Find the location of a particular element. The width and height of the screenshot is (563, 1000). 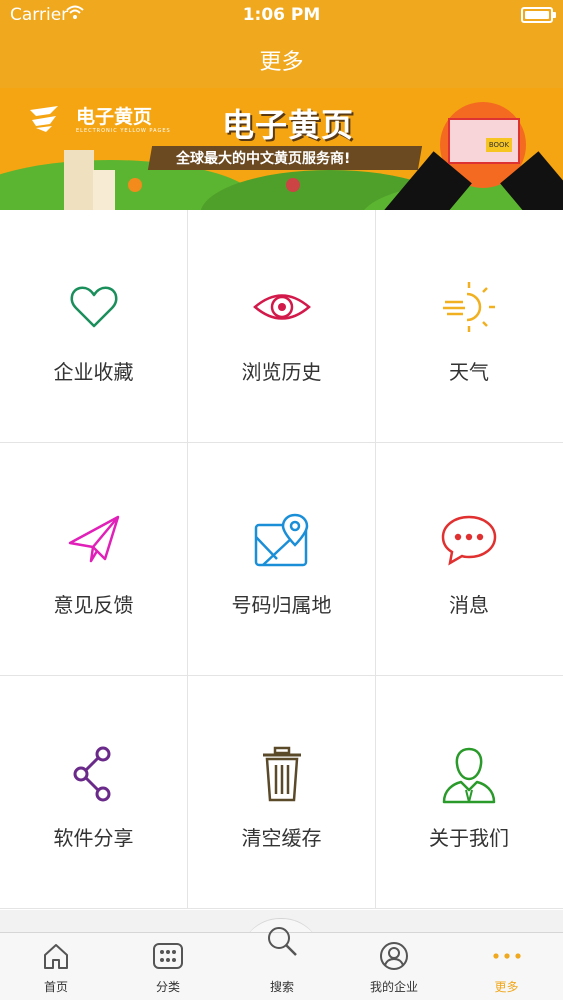

grid-item-label: 浏览历史 is located at coordinates (281, 372).